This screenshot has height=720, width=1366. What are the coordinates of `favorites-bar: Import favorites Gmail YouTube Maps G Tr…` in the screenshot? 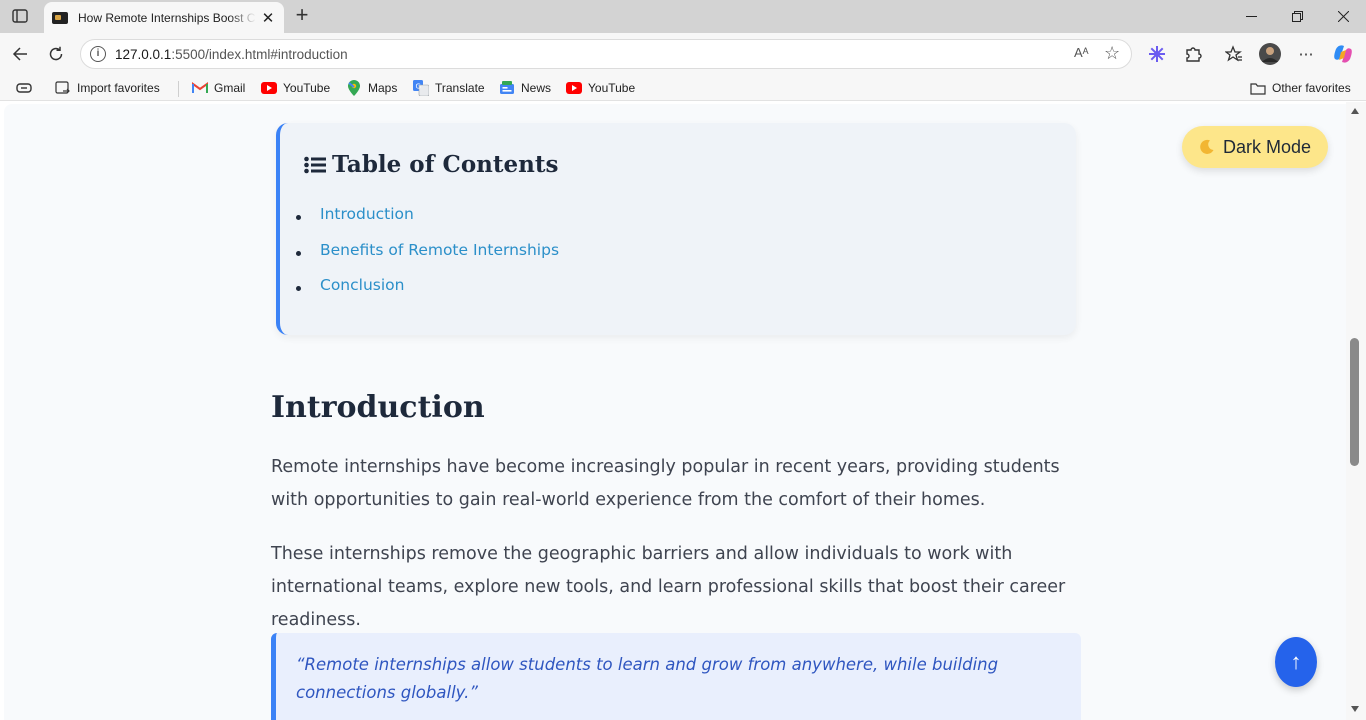 It's located at (683, 88).